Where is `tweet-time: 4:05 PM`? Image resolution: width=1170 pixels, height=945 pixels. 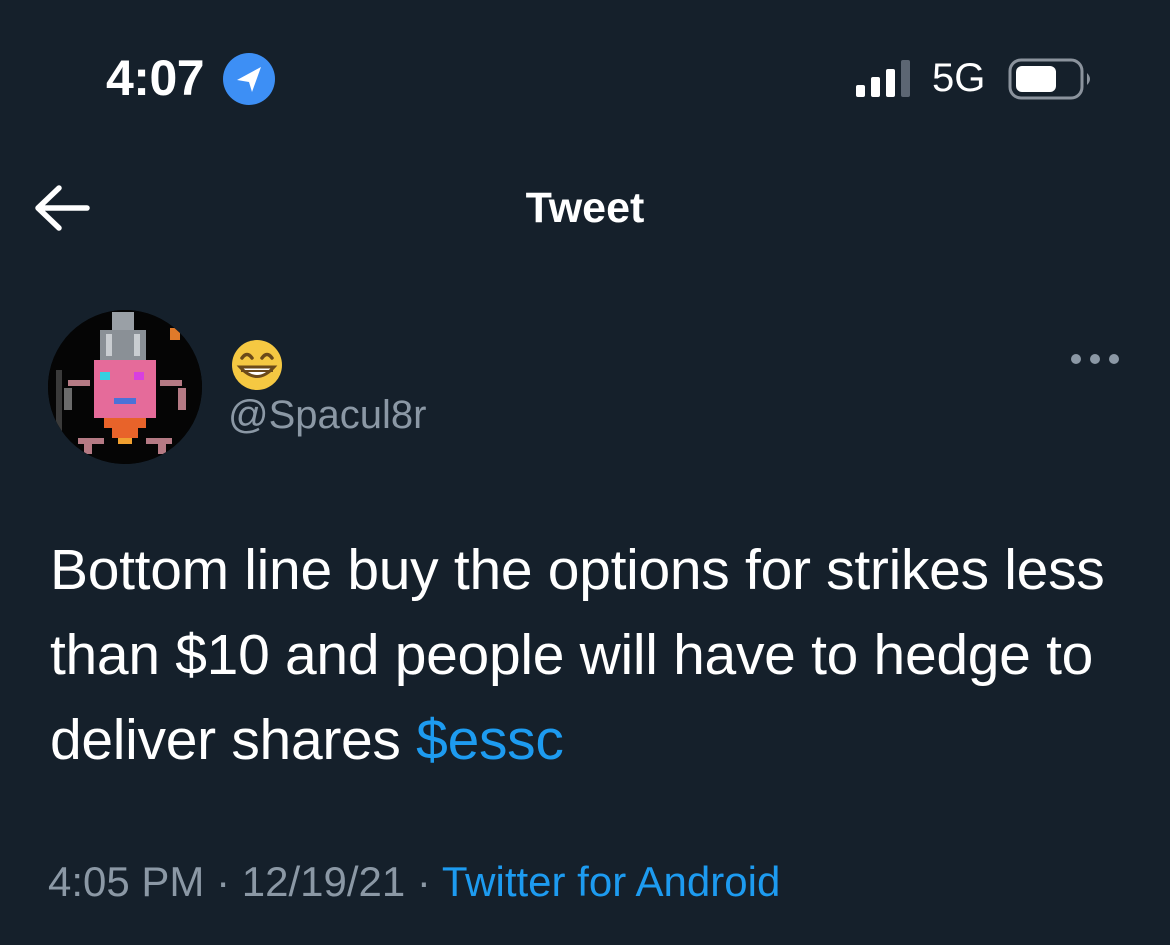 tweet-time: 4:05 PM is located at coordinates (126, 881).